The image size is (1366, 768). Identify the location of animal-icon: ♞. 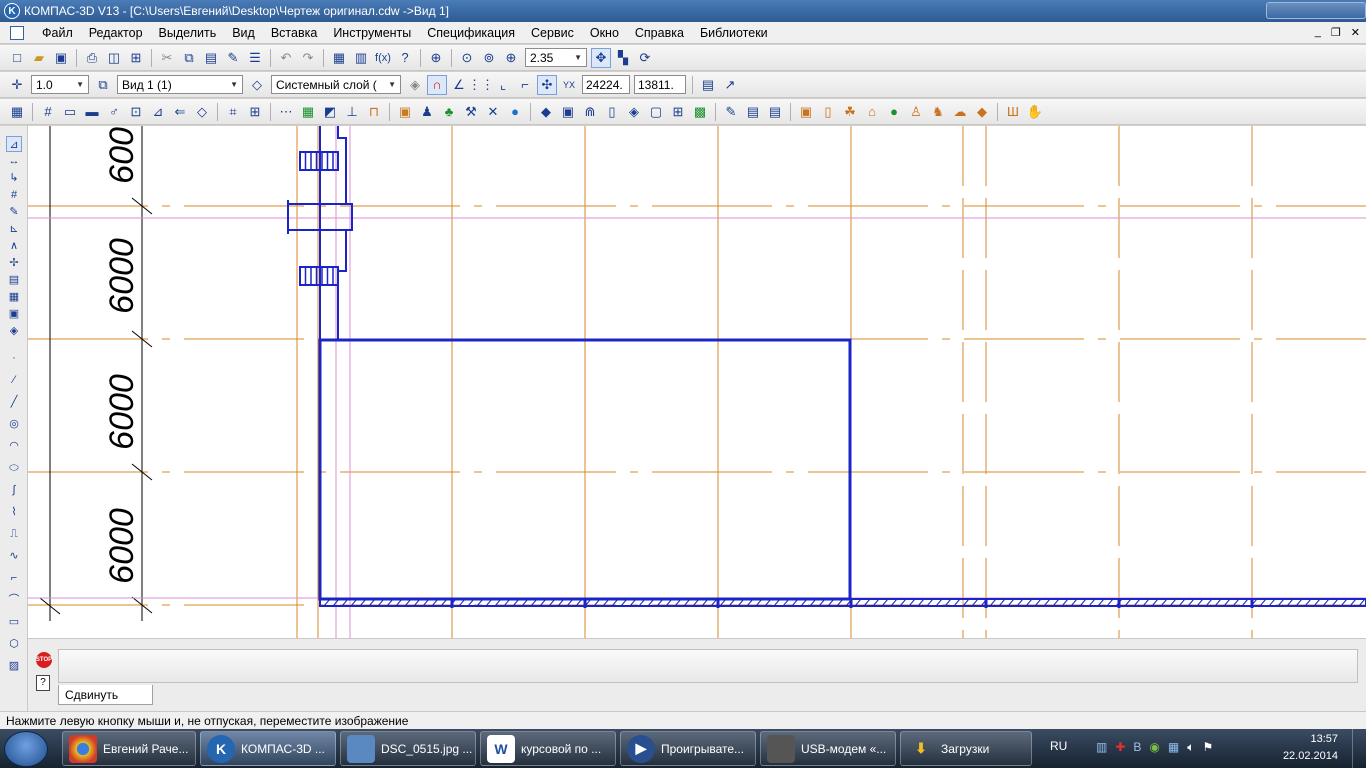
(938, 112).